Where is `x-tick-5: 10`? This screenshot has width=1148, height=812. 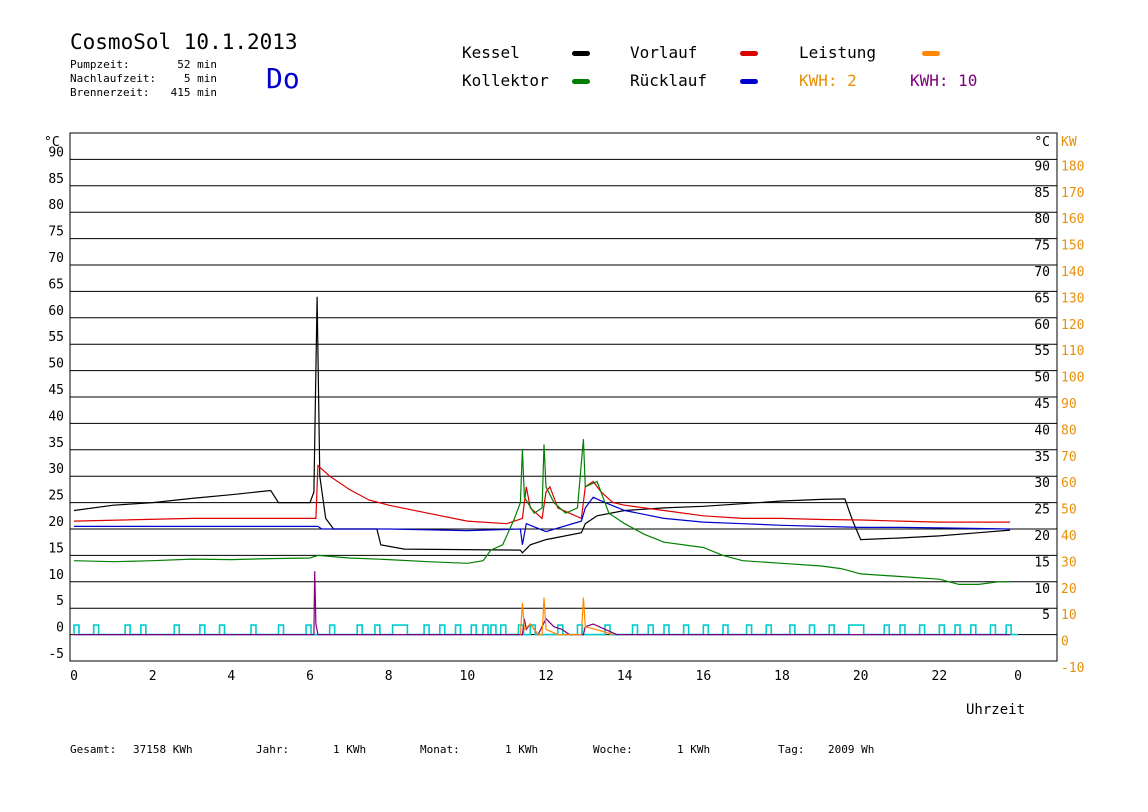 x-tick-5: 10 is located at coordinates (468, 676).